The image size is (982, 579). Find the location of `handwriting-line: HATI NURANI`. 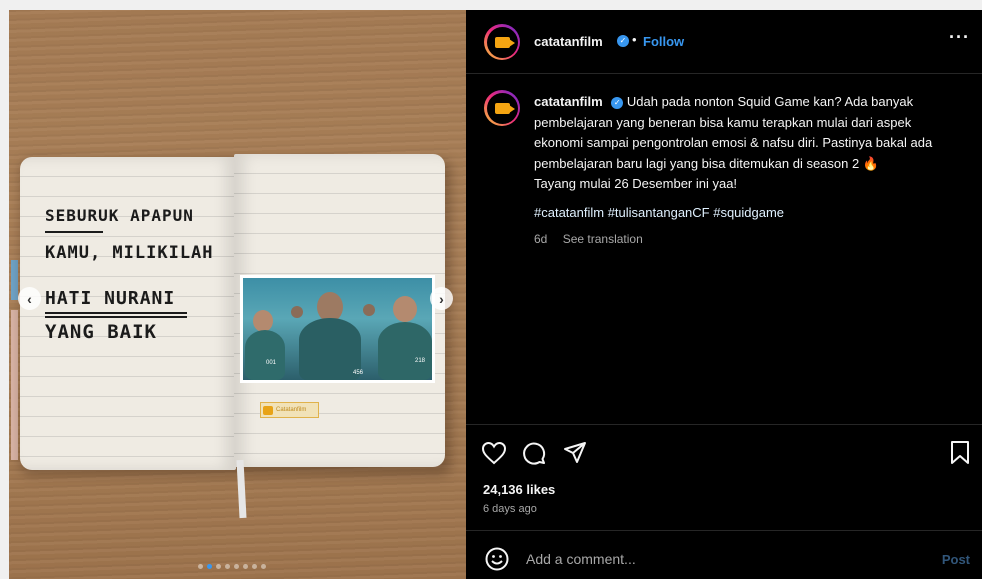

handwriting-line: HATI NURANI is located at coordinates (110, 298).